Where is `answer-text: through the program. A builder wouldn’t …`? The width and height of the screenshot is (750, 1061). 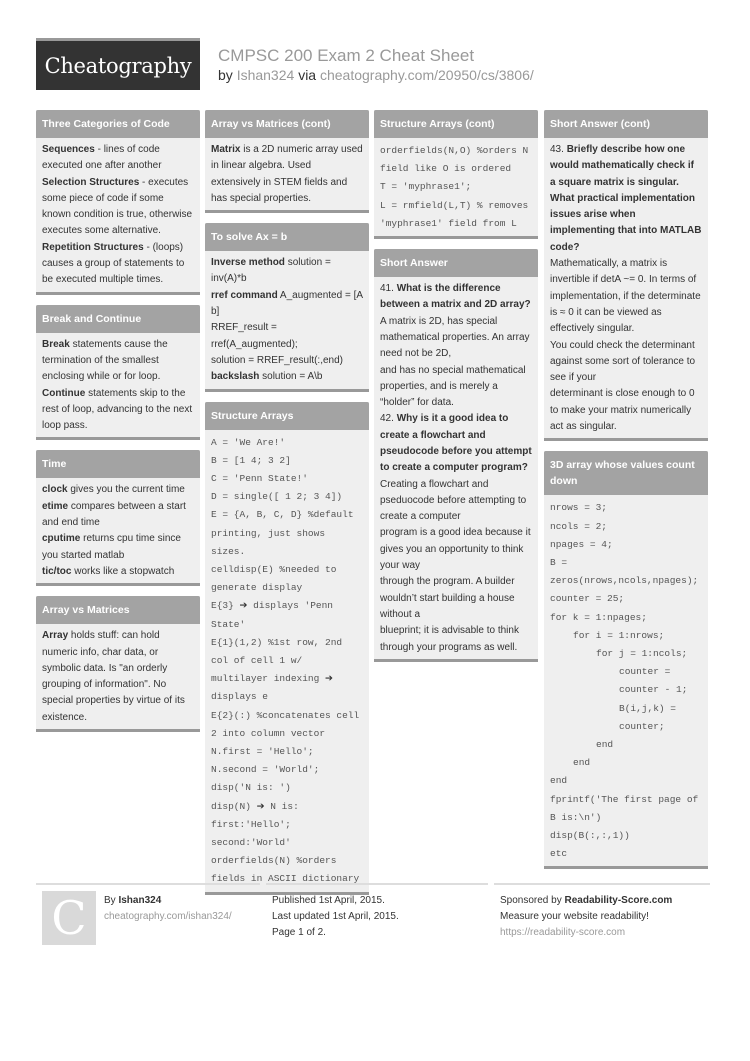
answer-text: through the program. A builder wouldn’t … is located at coordinates (447, 598).